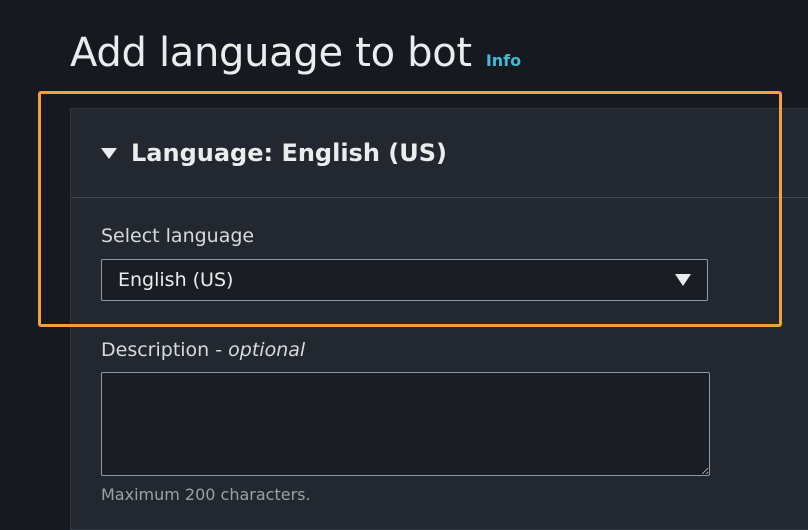 This screenshot has width=808, height=530. Describe the element at coordinates (271, 53) in the screenshot. I see `page-title: Add language to bot` at that location.